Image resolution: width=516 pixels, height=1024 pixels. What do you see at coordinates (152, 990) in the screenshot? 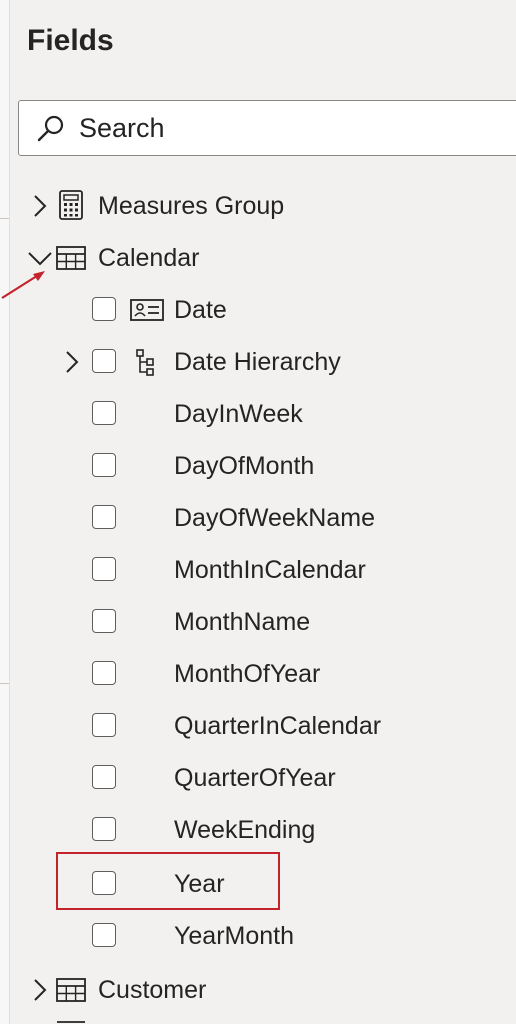
I see `table-label: Customer` at bounding box center [152, 990].